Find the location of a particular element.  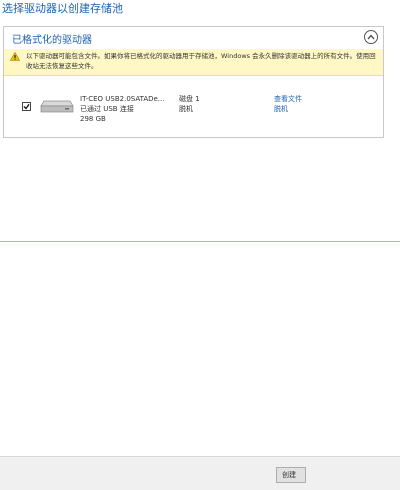

drive-size: 298 GB is located at coordinates (93, 119).